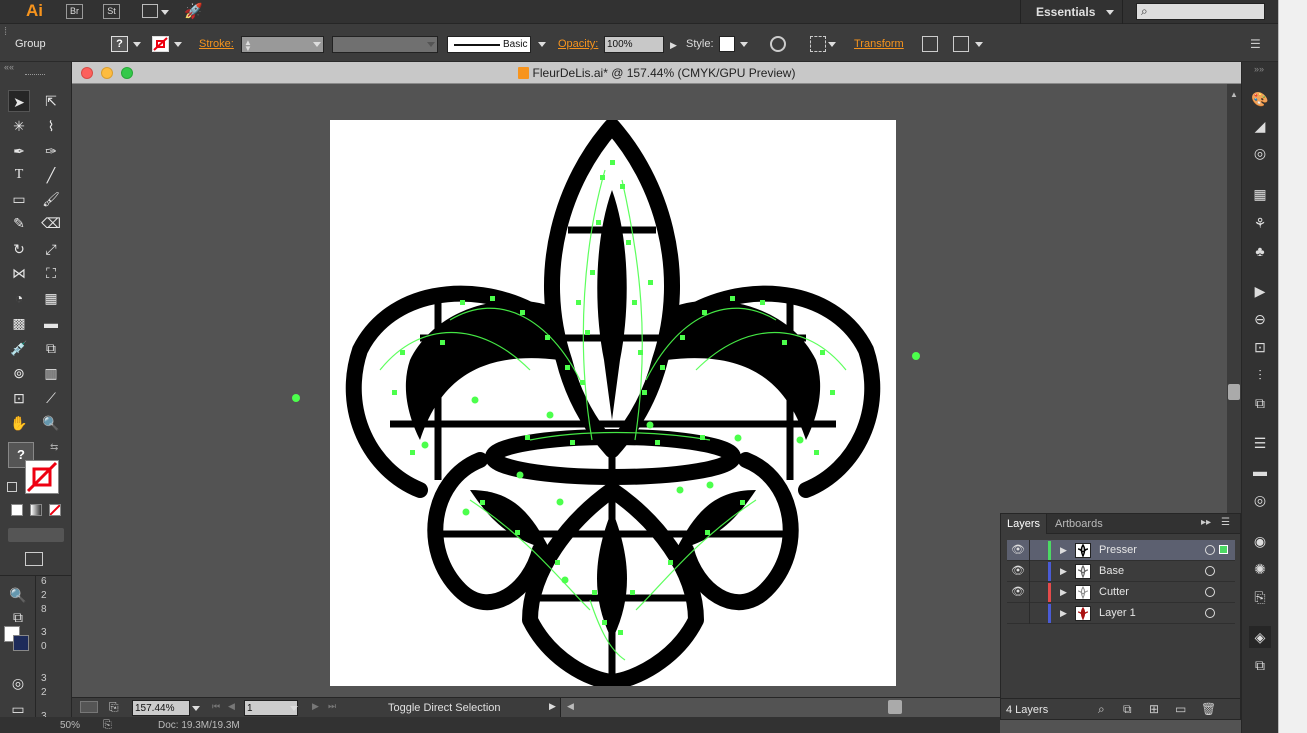  I want to click on bridge-button: Br, so click(74, 11).